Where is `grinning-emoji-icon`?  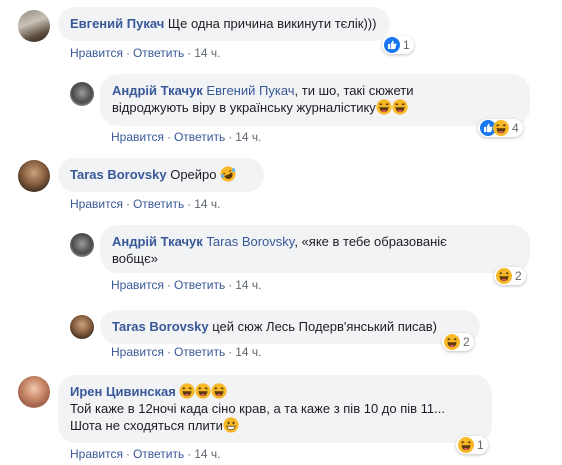
grinning-emoji-icon is located at coordinates (231, 425).